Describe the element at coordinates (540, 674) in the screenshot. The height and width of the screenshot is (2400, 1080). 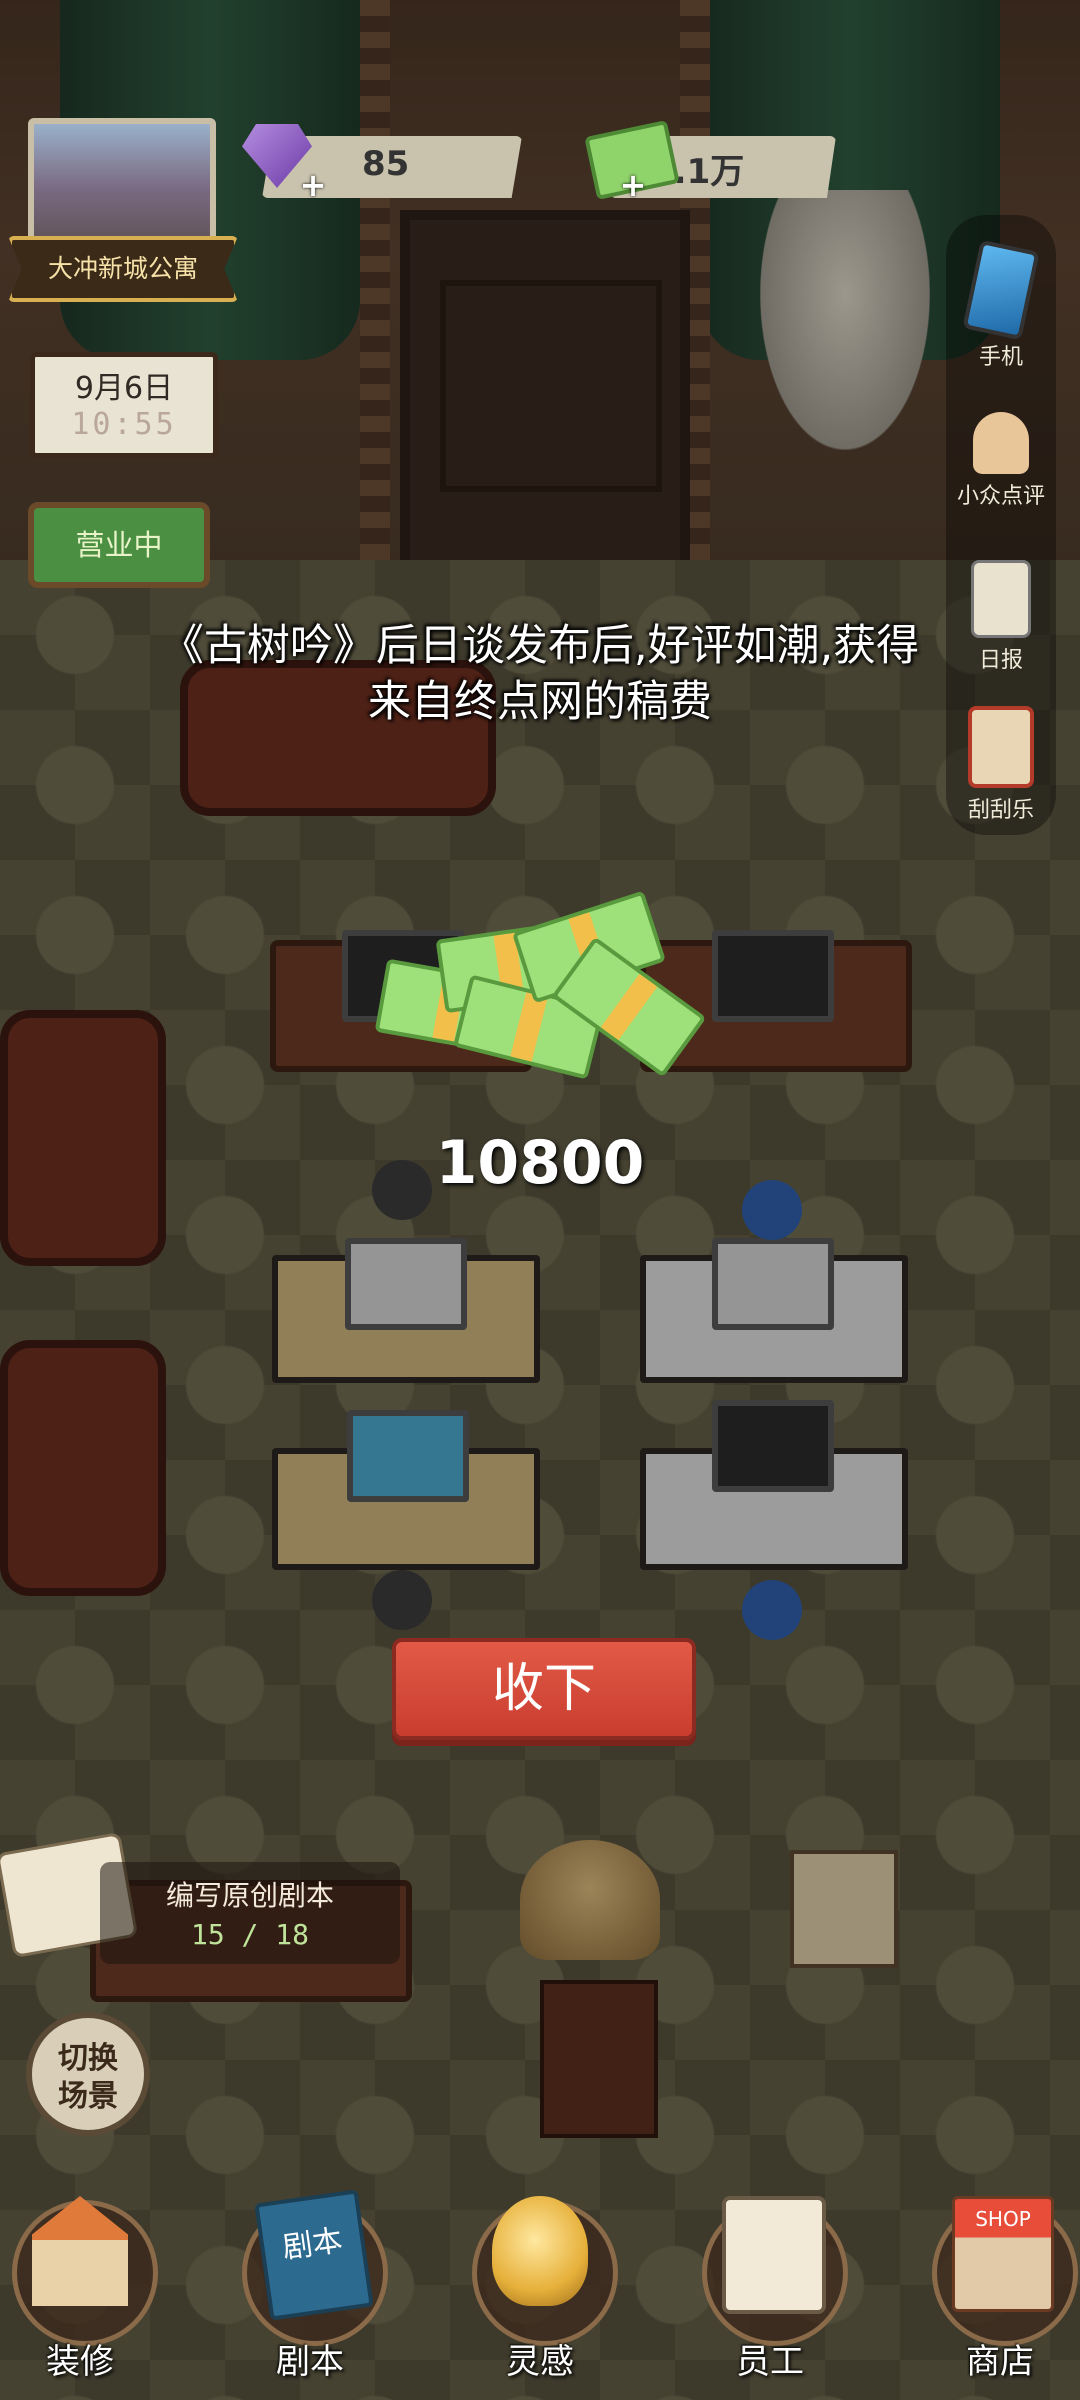
I see `reward-message: 《古树吟》后日谈发布后,好评如潮,获得 来自终点网的稿费` at that location.